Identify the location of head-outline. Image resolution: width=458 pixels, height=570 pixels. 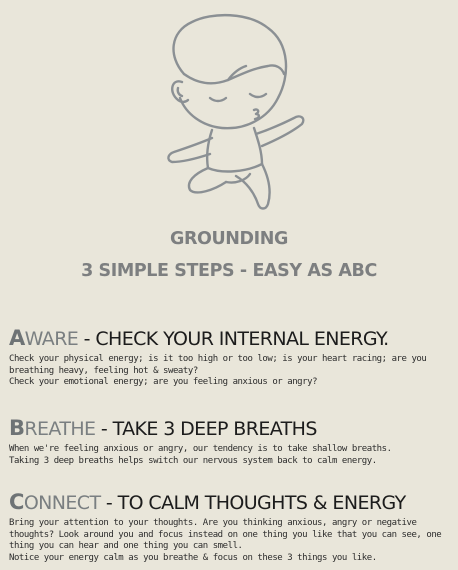
(230, 71).